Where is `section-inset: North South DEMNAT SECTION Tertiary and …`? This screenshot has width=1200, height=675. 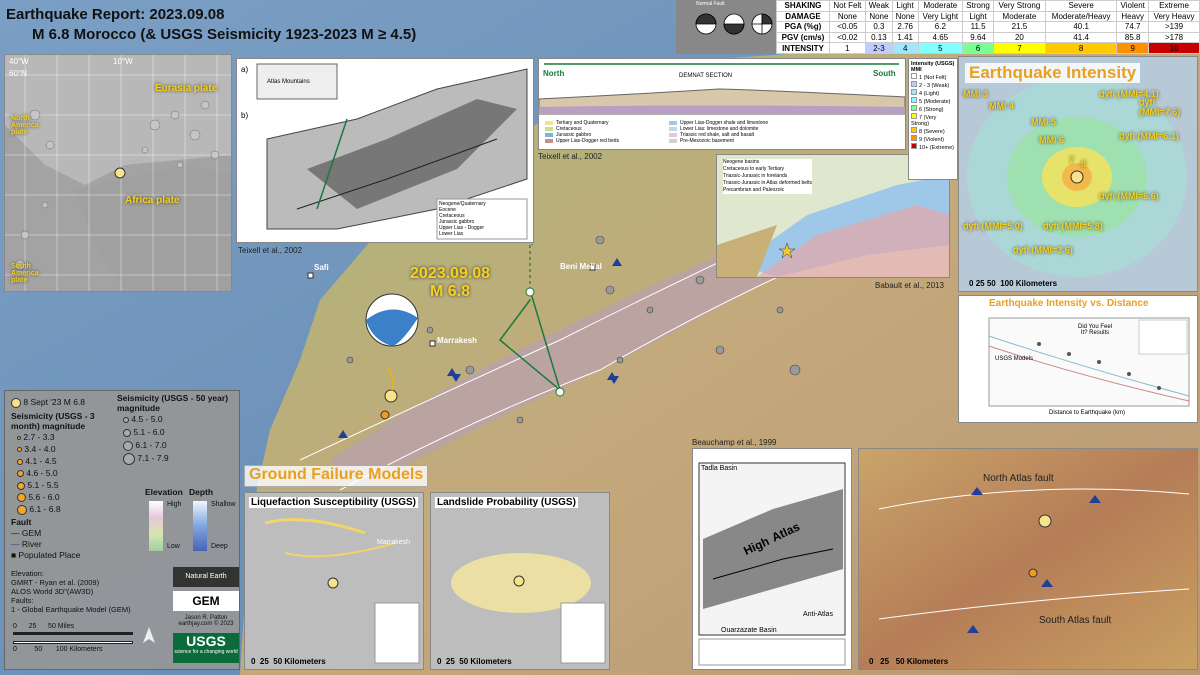 section-inset: North South DEMNAT SECTION Tertiary and … is located at coordinates (722, 104).